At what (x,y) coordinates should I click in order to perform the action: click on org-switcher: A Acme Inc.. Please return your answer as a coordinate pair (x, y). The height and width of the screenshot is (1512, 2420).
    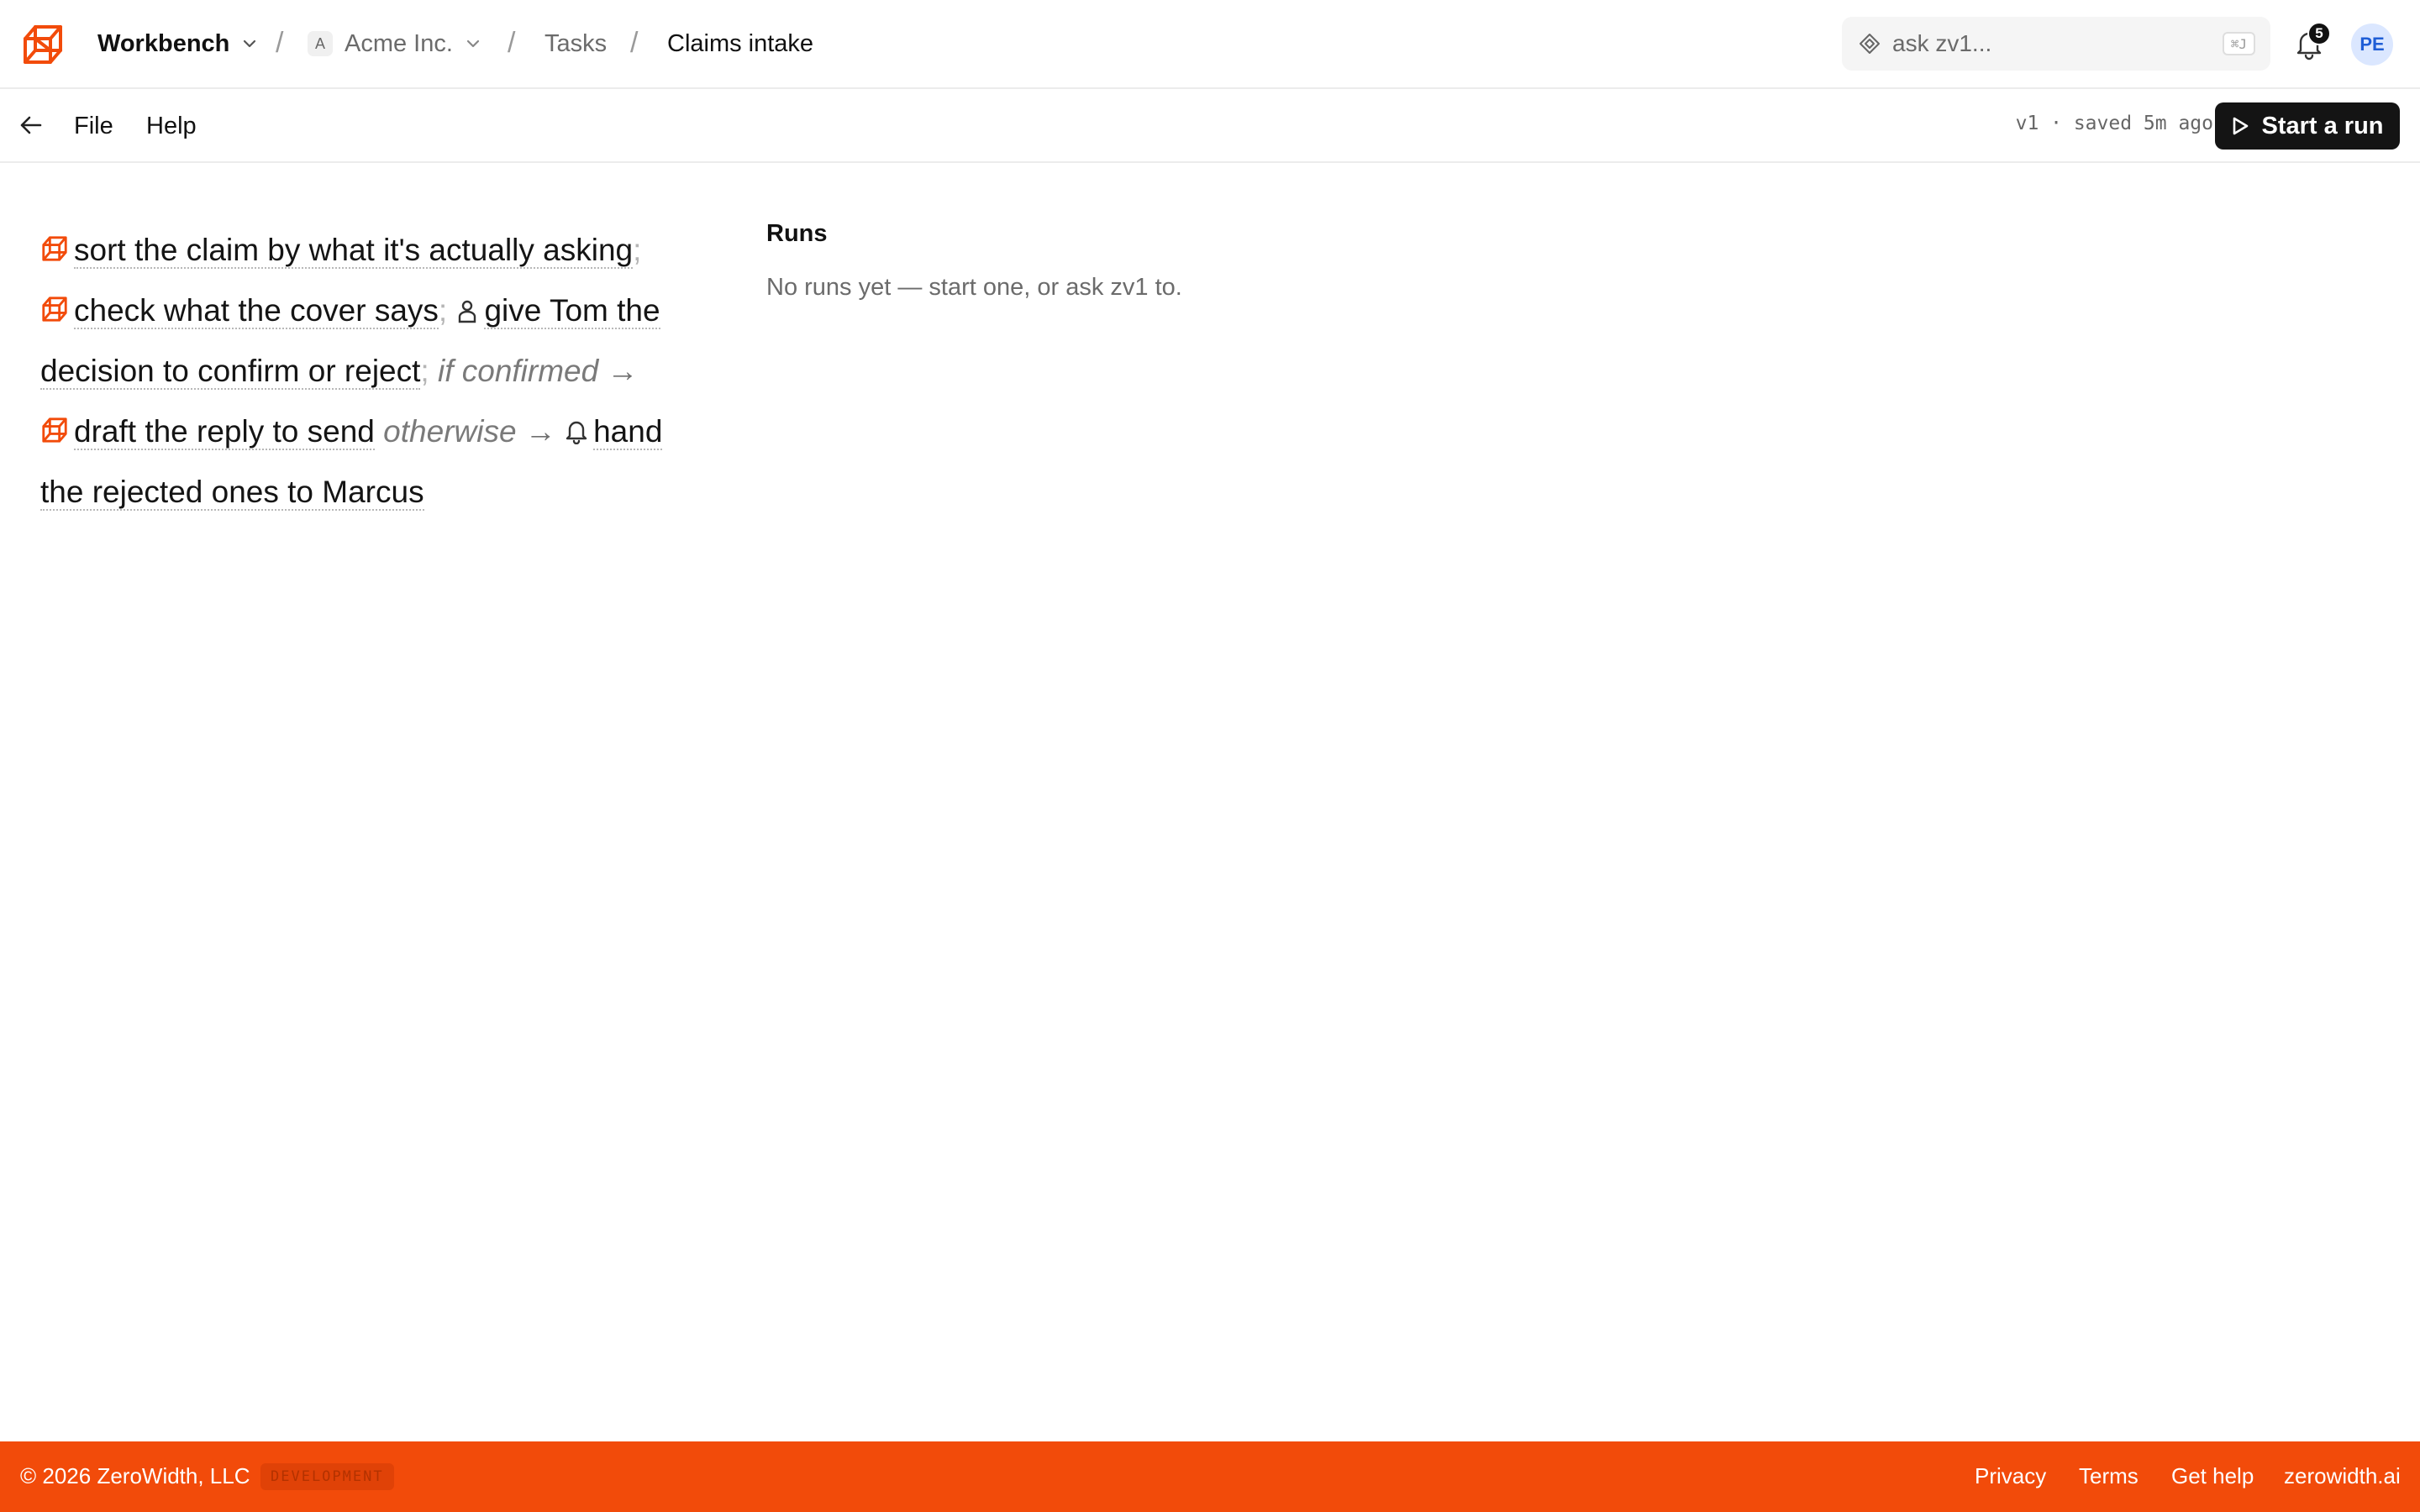
    Looking at the image, I should click on (394, 44).